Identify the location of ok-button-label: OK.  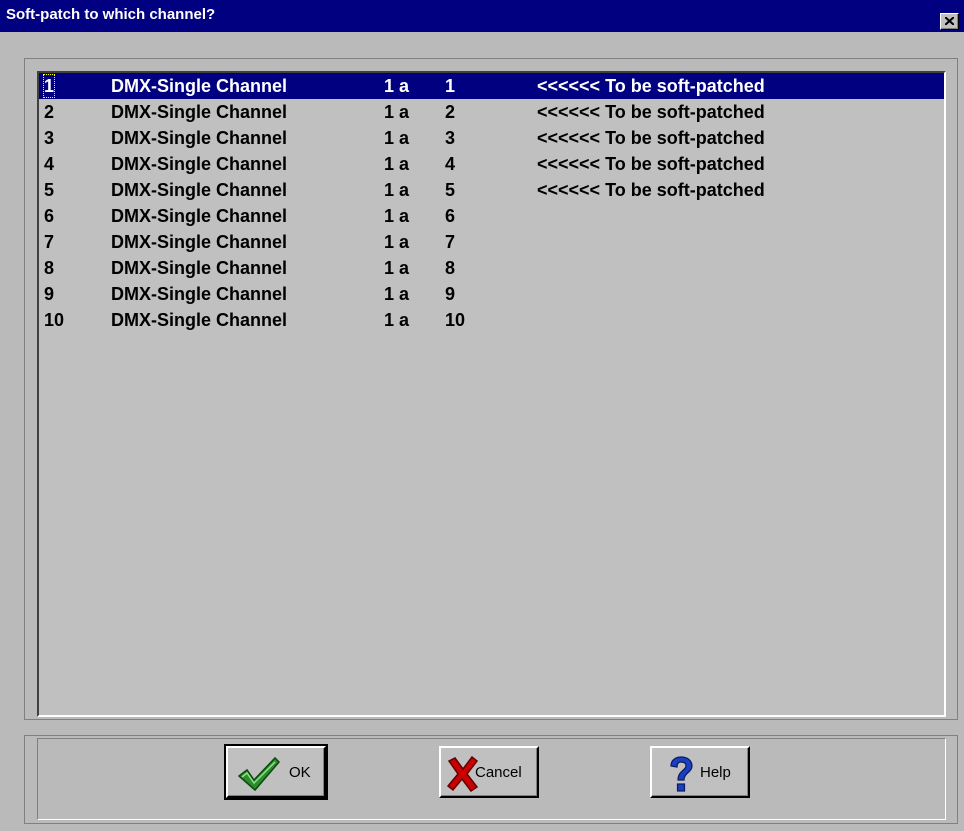
(300, 772).